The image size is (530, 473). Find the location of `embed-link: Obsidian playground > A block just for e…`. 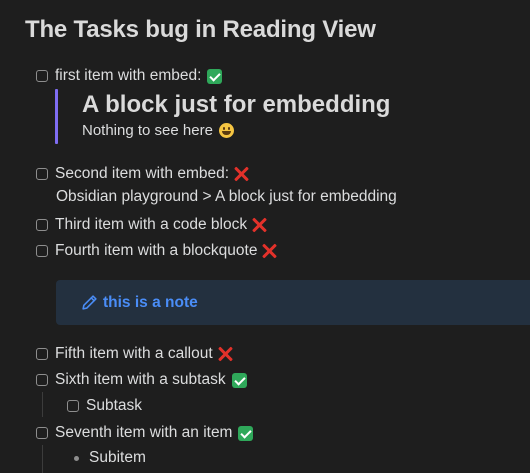

embed-link: Obsidian playground > A block just for e… is located at coordinates (226, 197).